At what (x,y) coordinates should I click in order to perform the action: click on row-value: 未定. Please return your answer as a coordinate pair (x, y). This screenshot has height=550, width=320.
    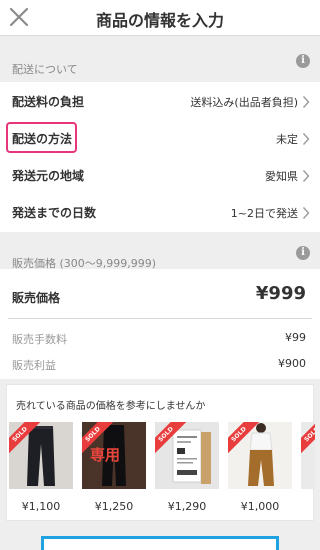
    Looking at the image, I should click on (287, 139).